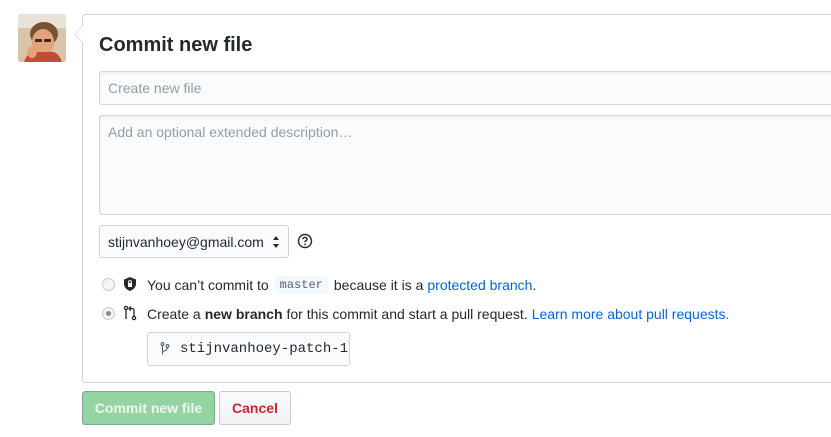 The image size is (831, 437). I want to click on commit-email-value: stijnvanhoey@gmail.com, so click(186, 241).